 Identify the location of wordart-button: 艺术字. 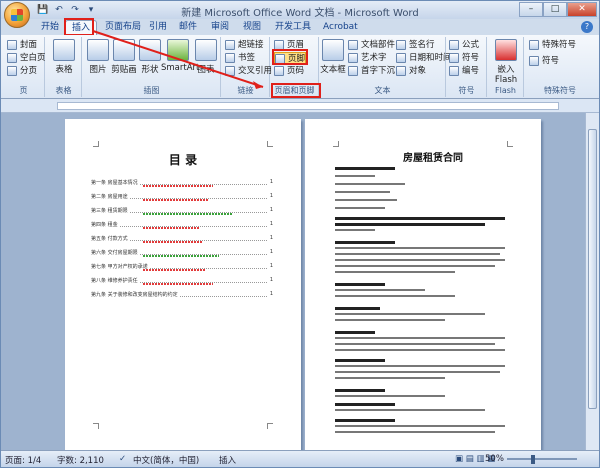
(367, 58).